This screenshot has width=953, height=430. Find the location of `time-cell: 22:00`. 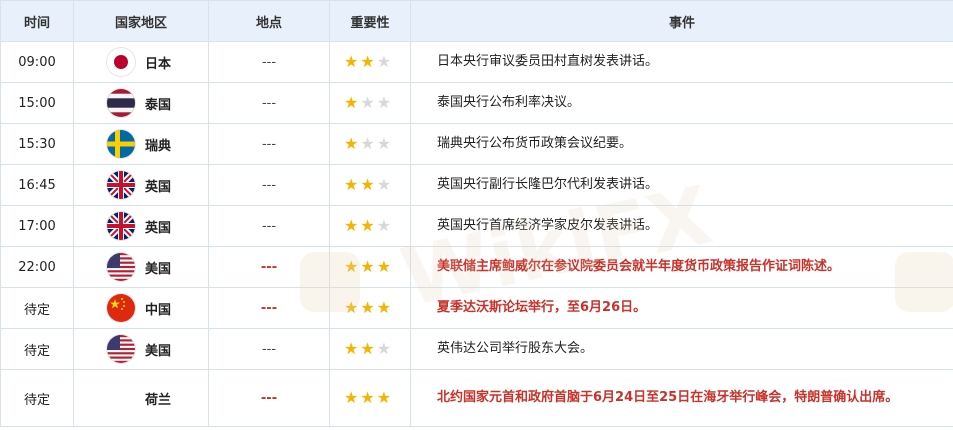

time-cell: 22:00 is located at coordinates (37, 267).